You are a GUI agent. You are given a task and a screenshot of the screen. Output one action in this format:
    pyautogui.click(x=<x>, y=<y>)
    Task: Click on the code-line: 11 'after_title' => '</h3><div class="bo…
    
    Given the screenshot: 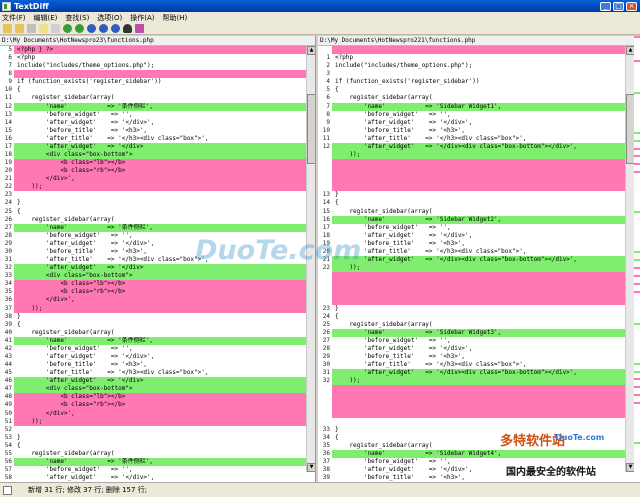 What is the action you would take?
    pyautogui.click(x=476, y=138)
    